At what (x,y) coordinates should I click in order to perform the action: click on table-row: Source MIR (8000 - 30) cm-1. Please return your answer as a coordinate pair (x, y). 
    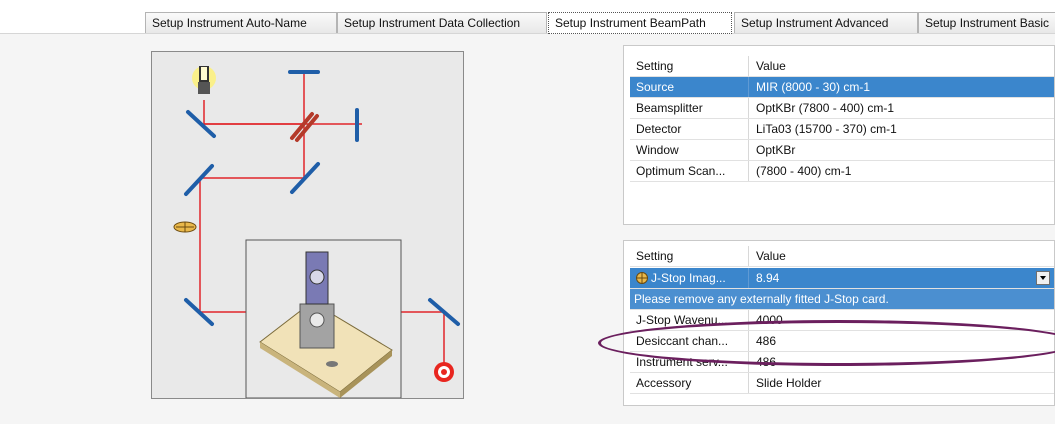
    Looking at the image, I should click on (842, 87).